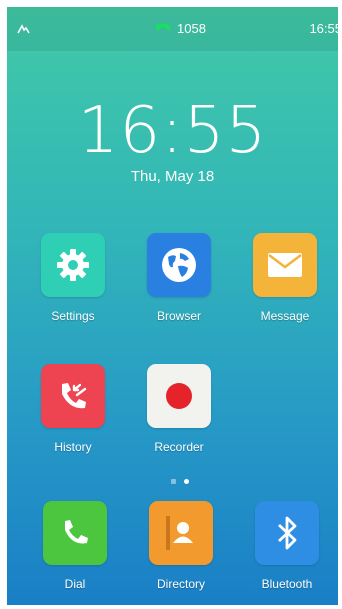  I want to click on page-indicator, so click(180, 481).